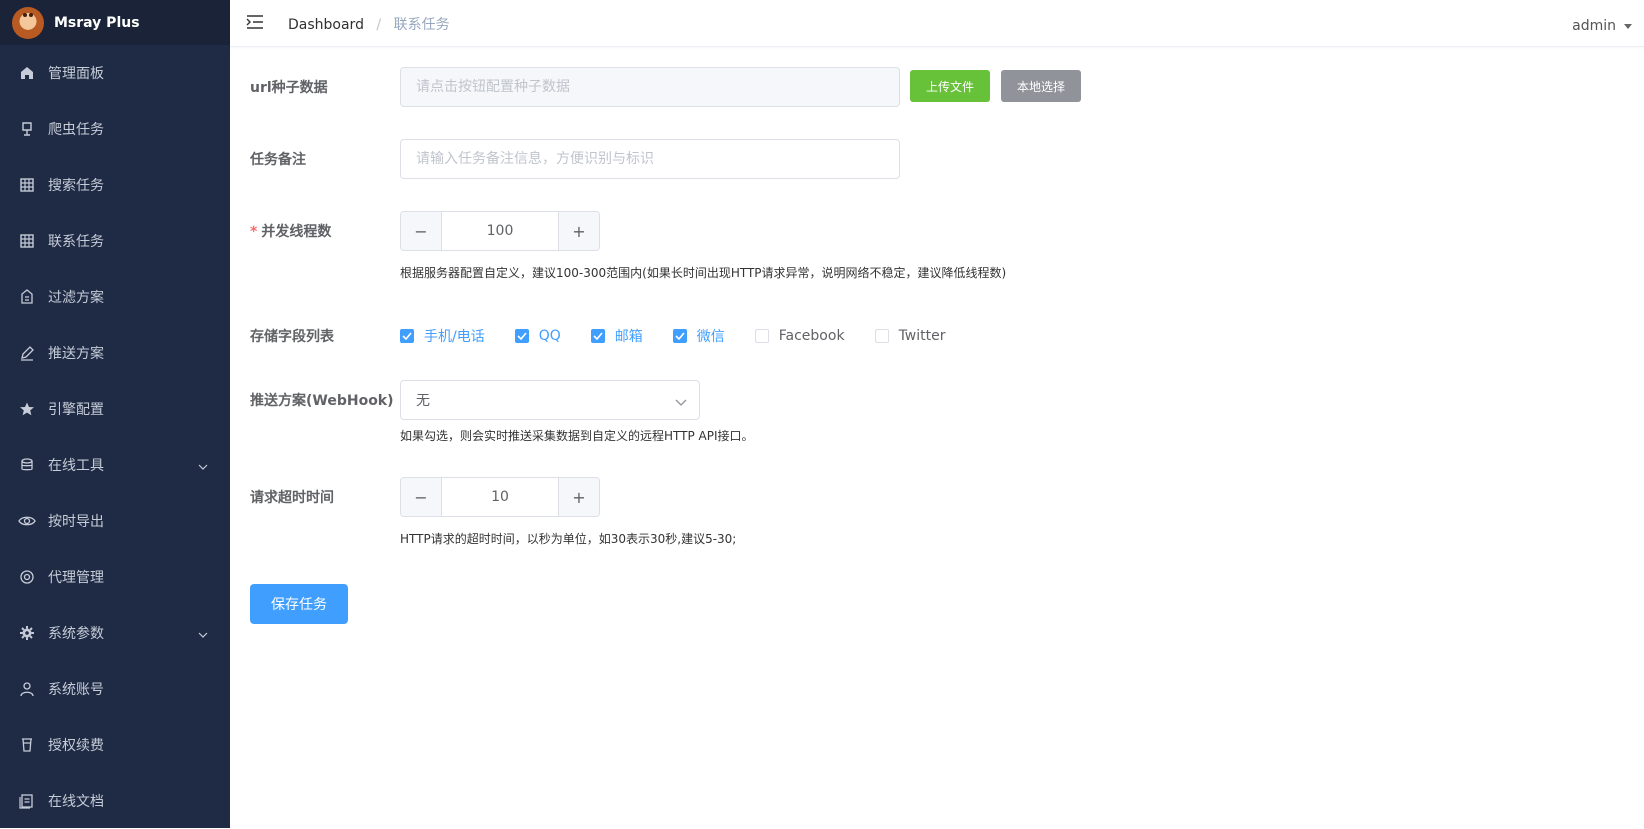  What do you see at coordinates (76, 466) in the screenshot?
I see `sidebar-item-label: 在线工具` at bounding box center [76, 466].